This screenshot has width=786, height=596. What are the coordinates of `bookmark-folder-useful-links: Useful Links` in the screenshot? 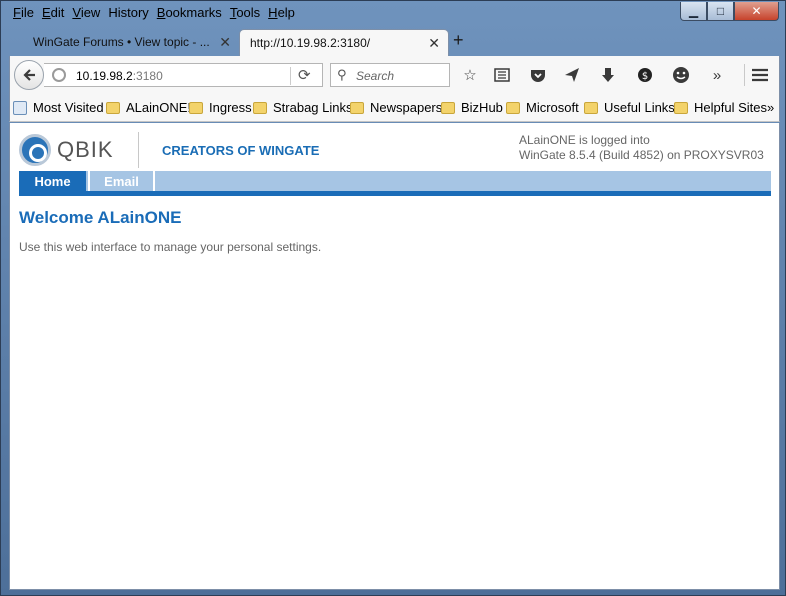 It's located at (629, 107).